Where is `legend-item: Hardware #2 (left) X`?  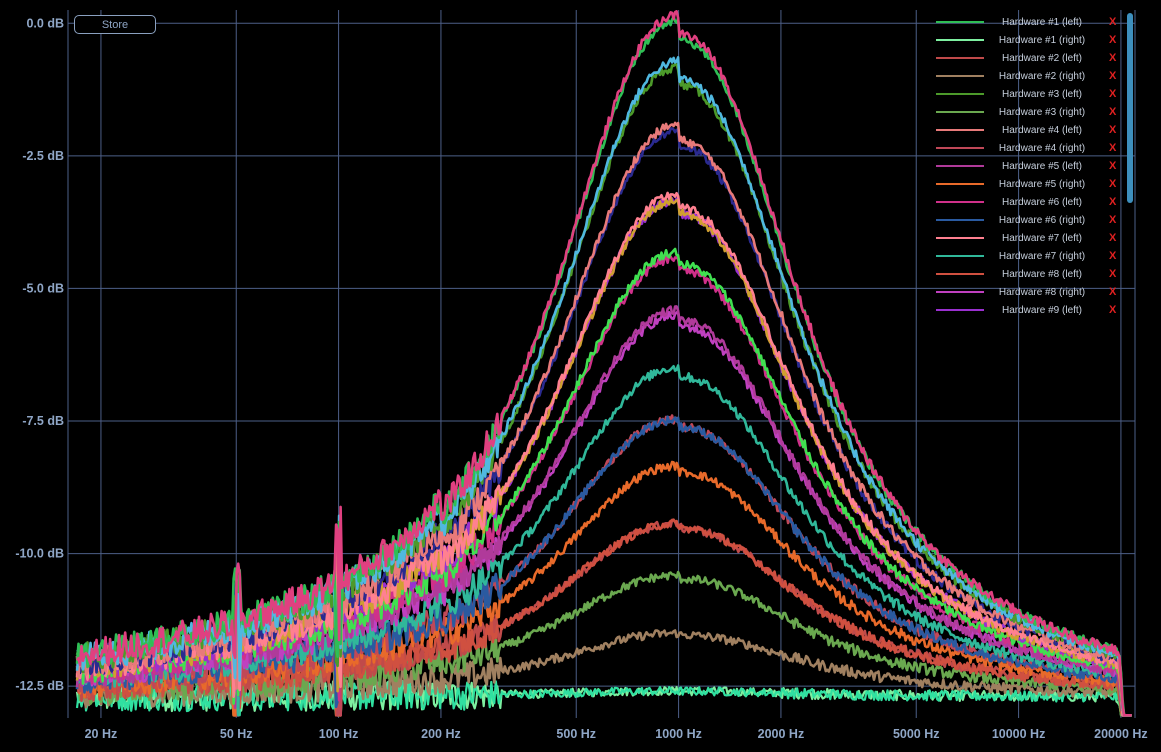
legend-item: Hardware #2 (left) X is located at coordinates (1027, 58).